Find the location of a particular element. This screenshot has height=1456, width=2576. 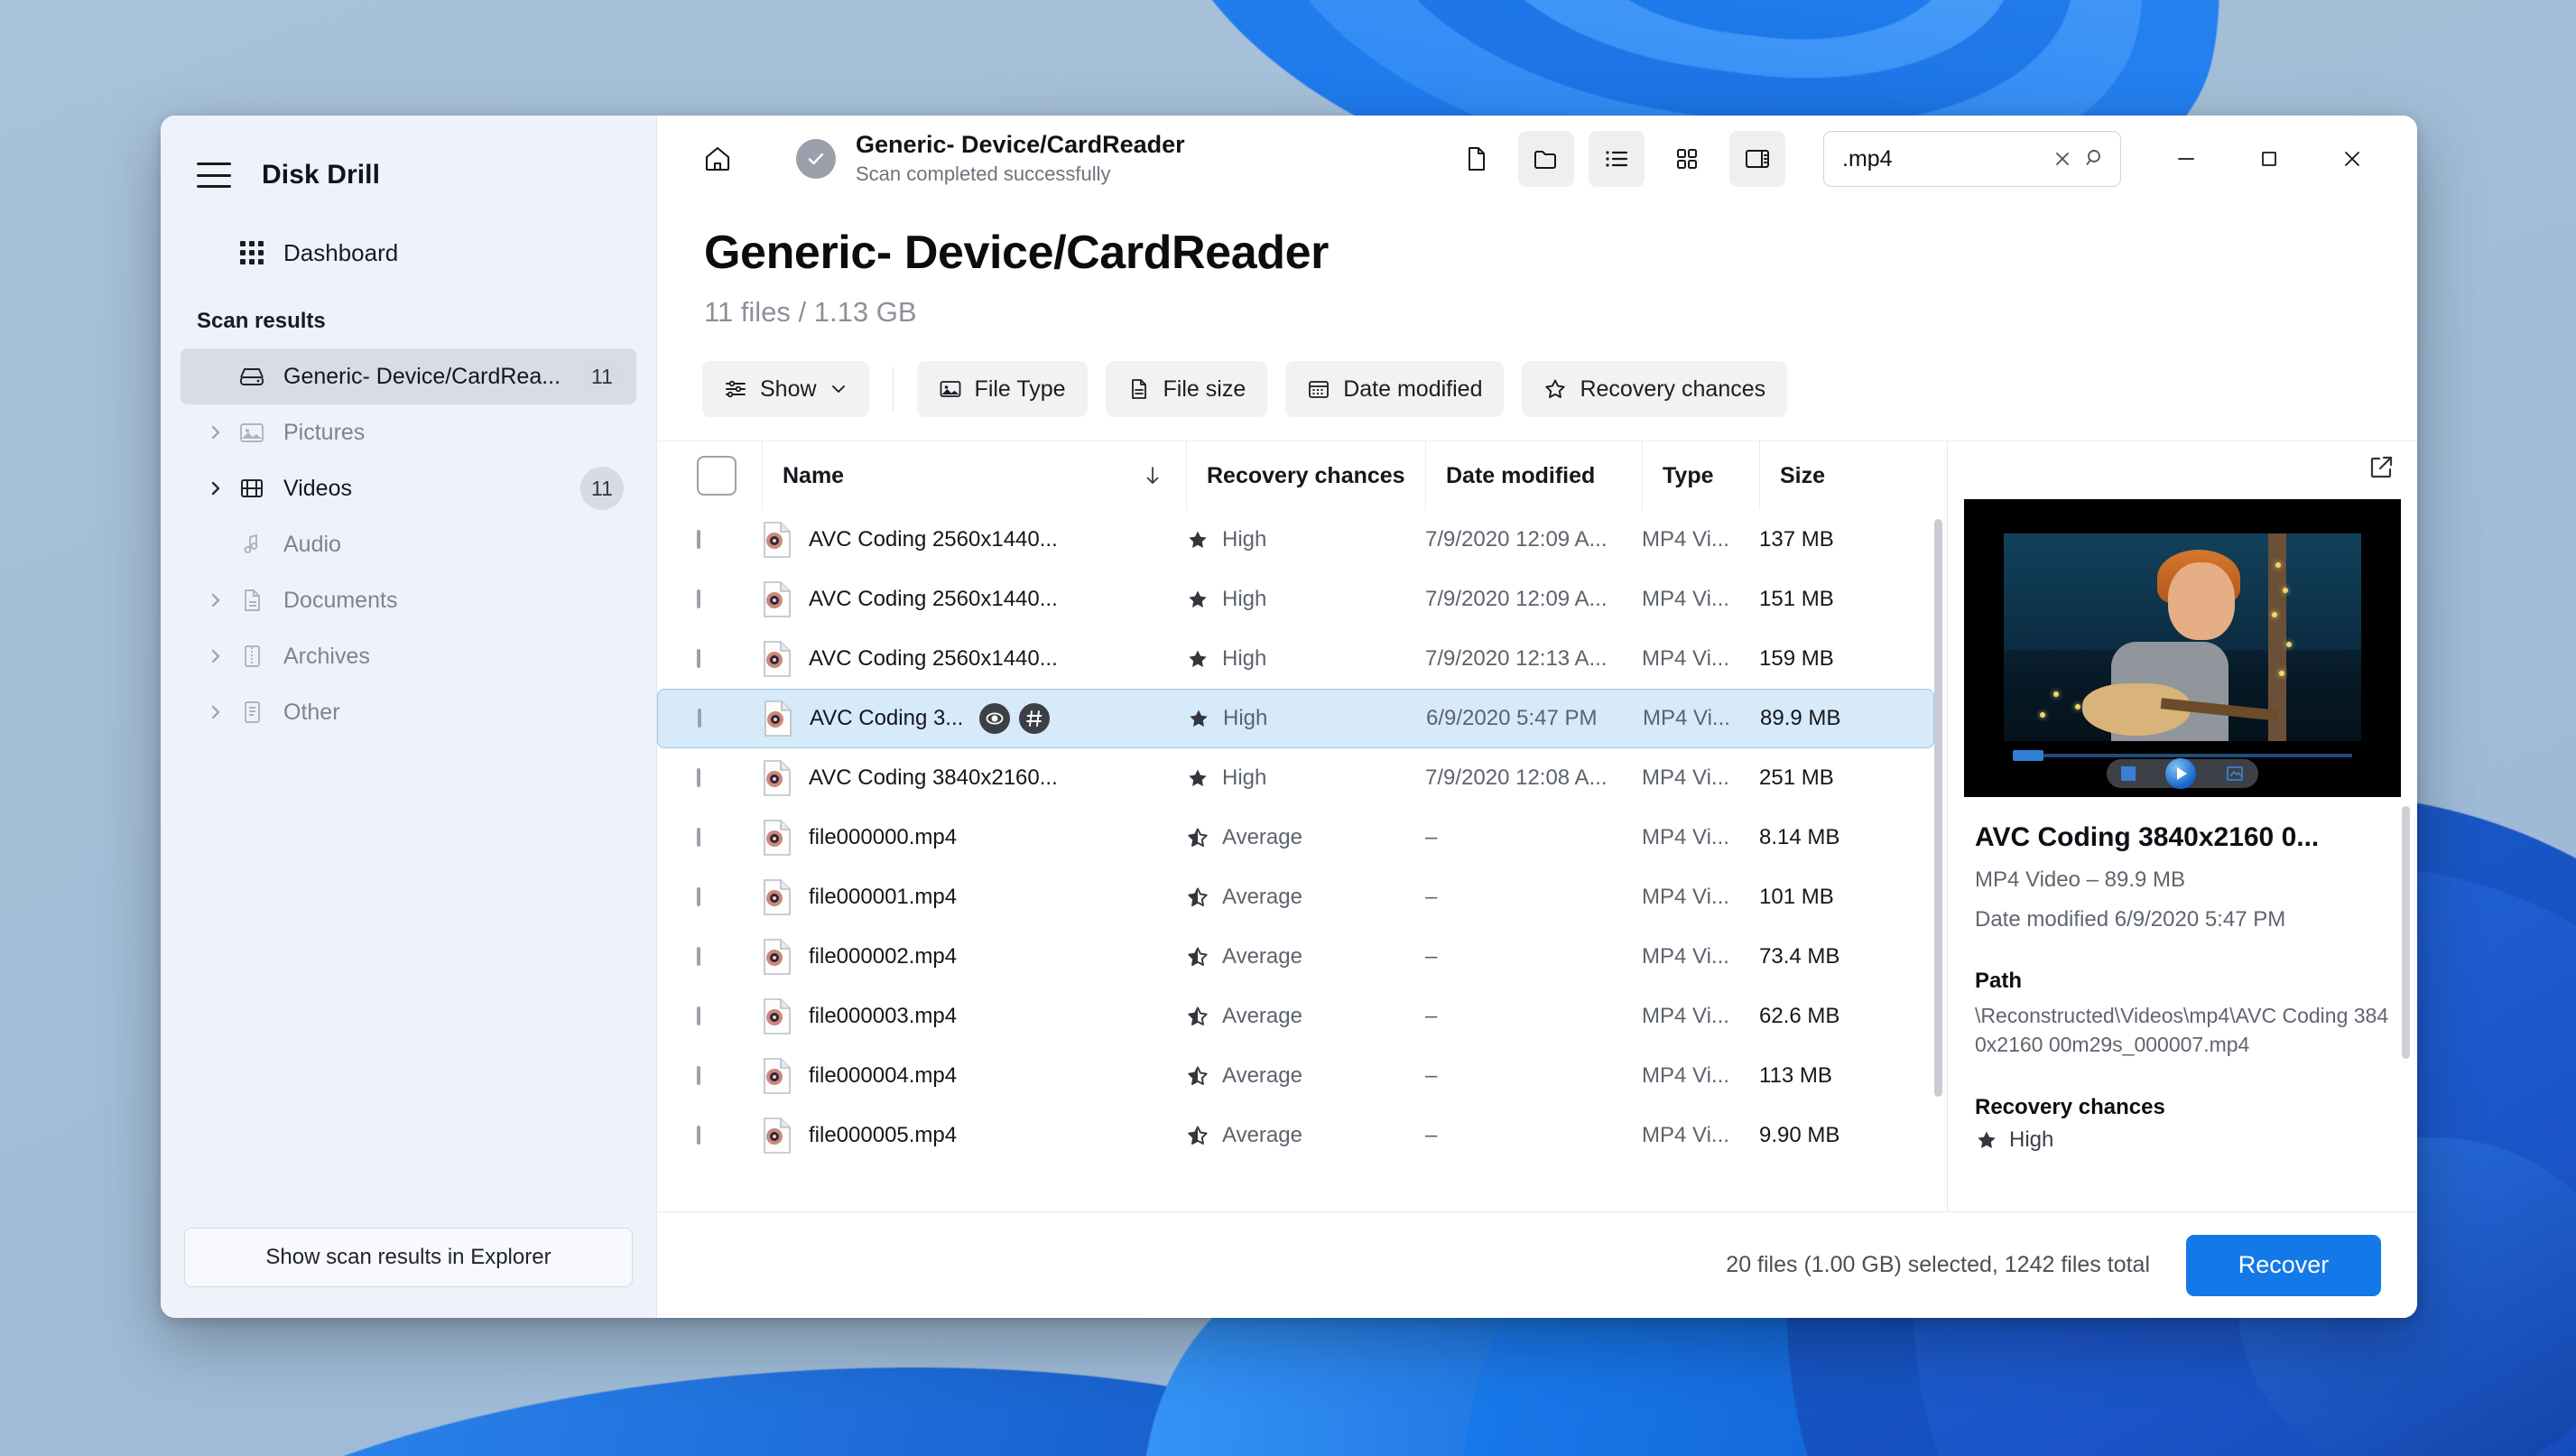

search-input is located at coordinates (1942, 159).